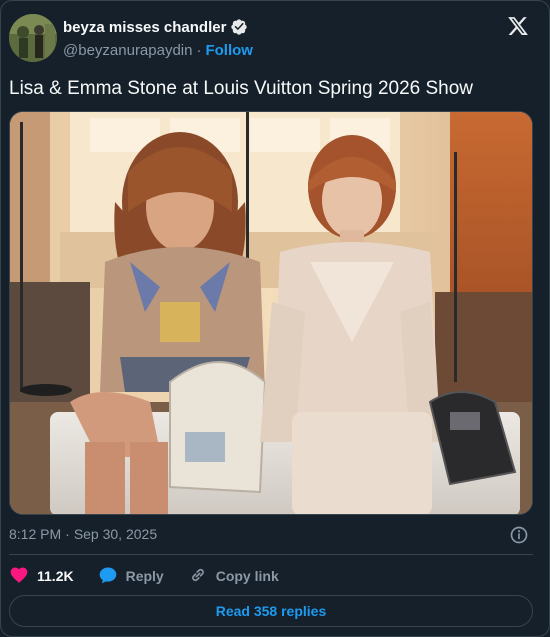 Image resolution: width=550 pixels, height=637 pixels. What do you see at coordinates (271, 611) in the screenshot?
I see `read-replies-button: Read 358 replies` at bounding box center [271, 611].